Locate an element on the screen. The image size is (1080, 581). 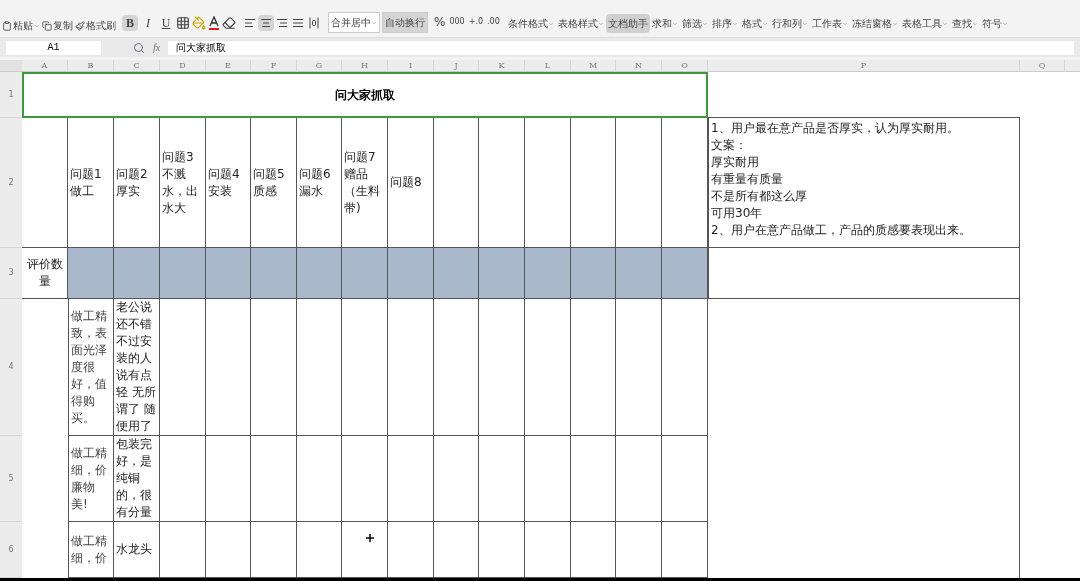
toolbar-button: 查找 is located at coordinates (964, 23).